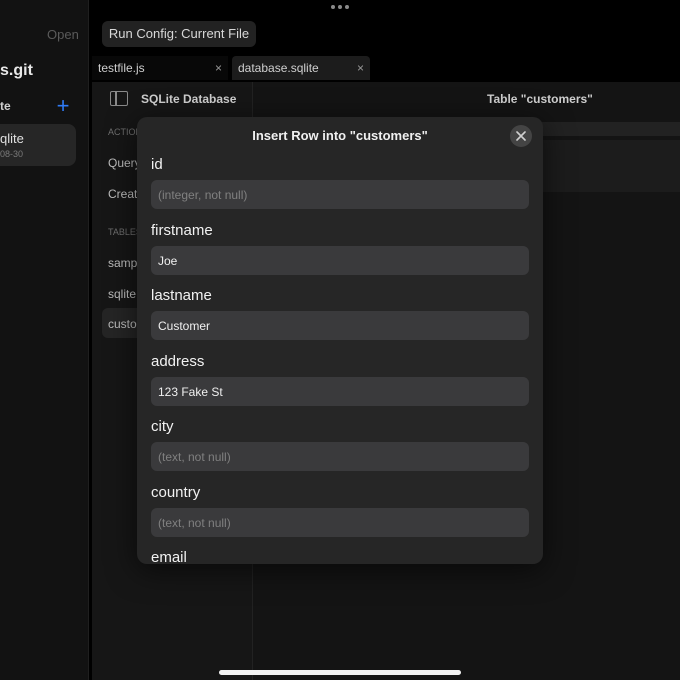 The image size is (680, 680). Describe the element at coordinates (178, 361) in the screenshot. I see `field-label: address` at that location.